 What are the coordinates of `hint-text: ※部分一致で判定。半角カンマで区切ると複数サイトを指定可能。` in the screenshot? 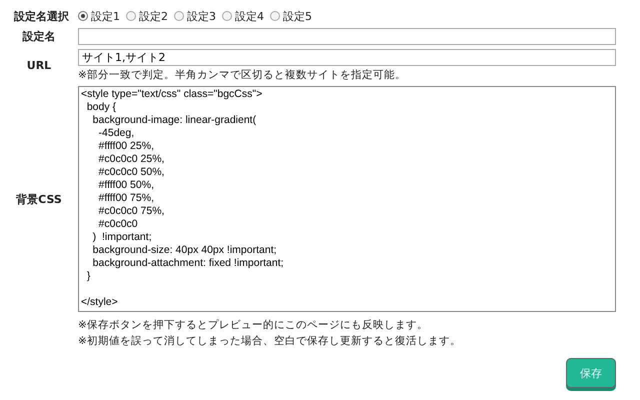 It's located at (242, 75).